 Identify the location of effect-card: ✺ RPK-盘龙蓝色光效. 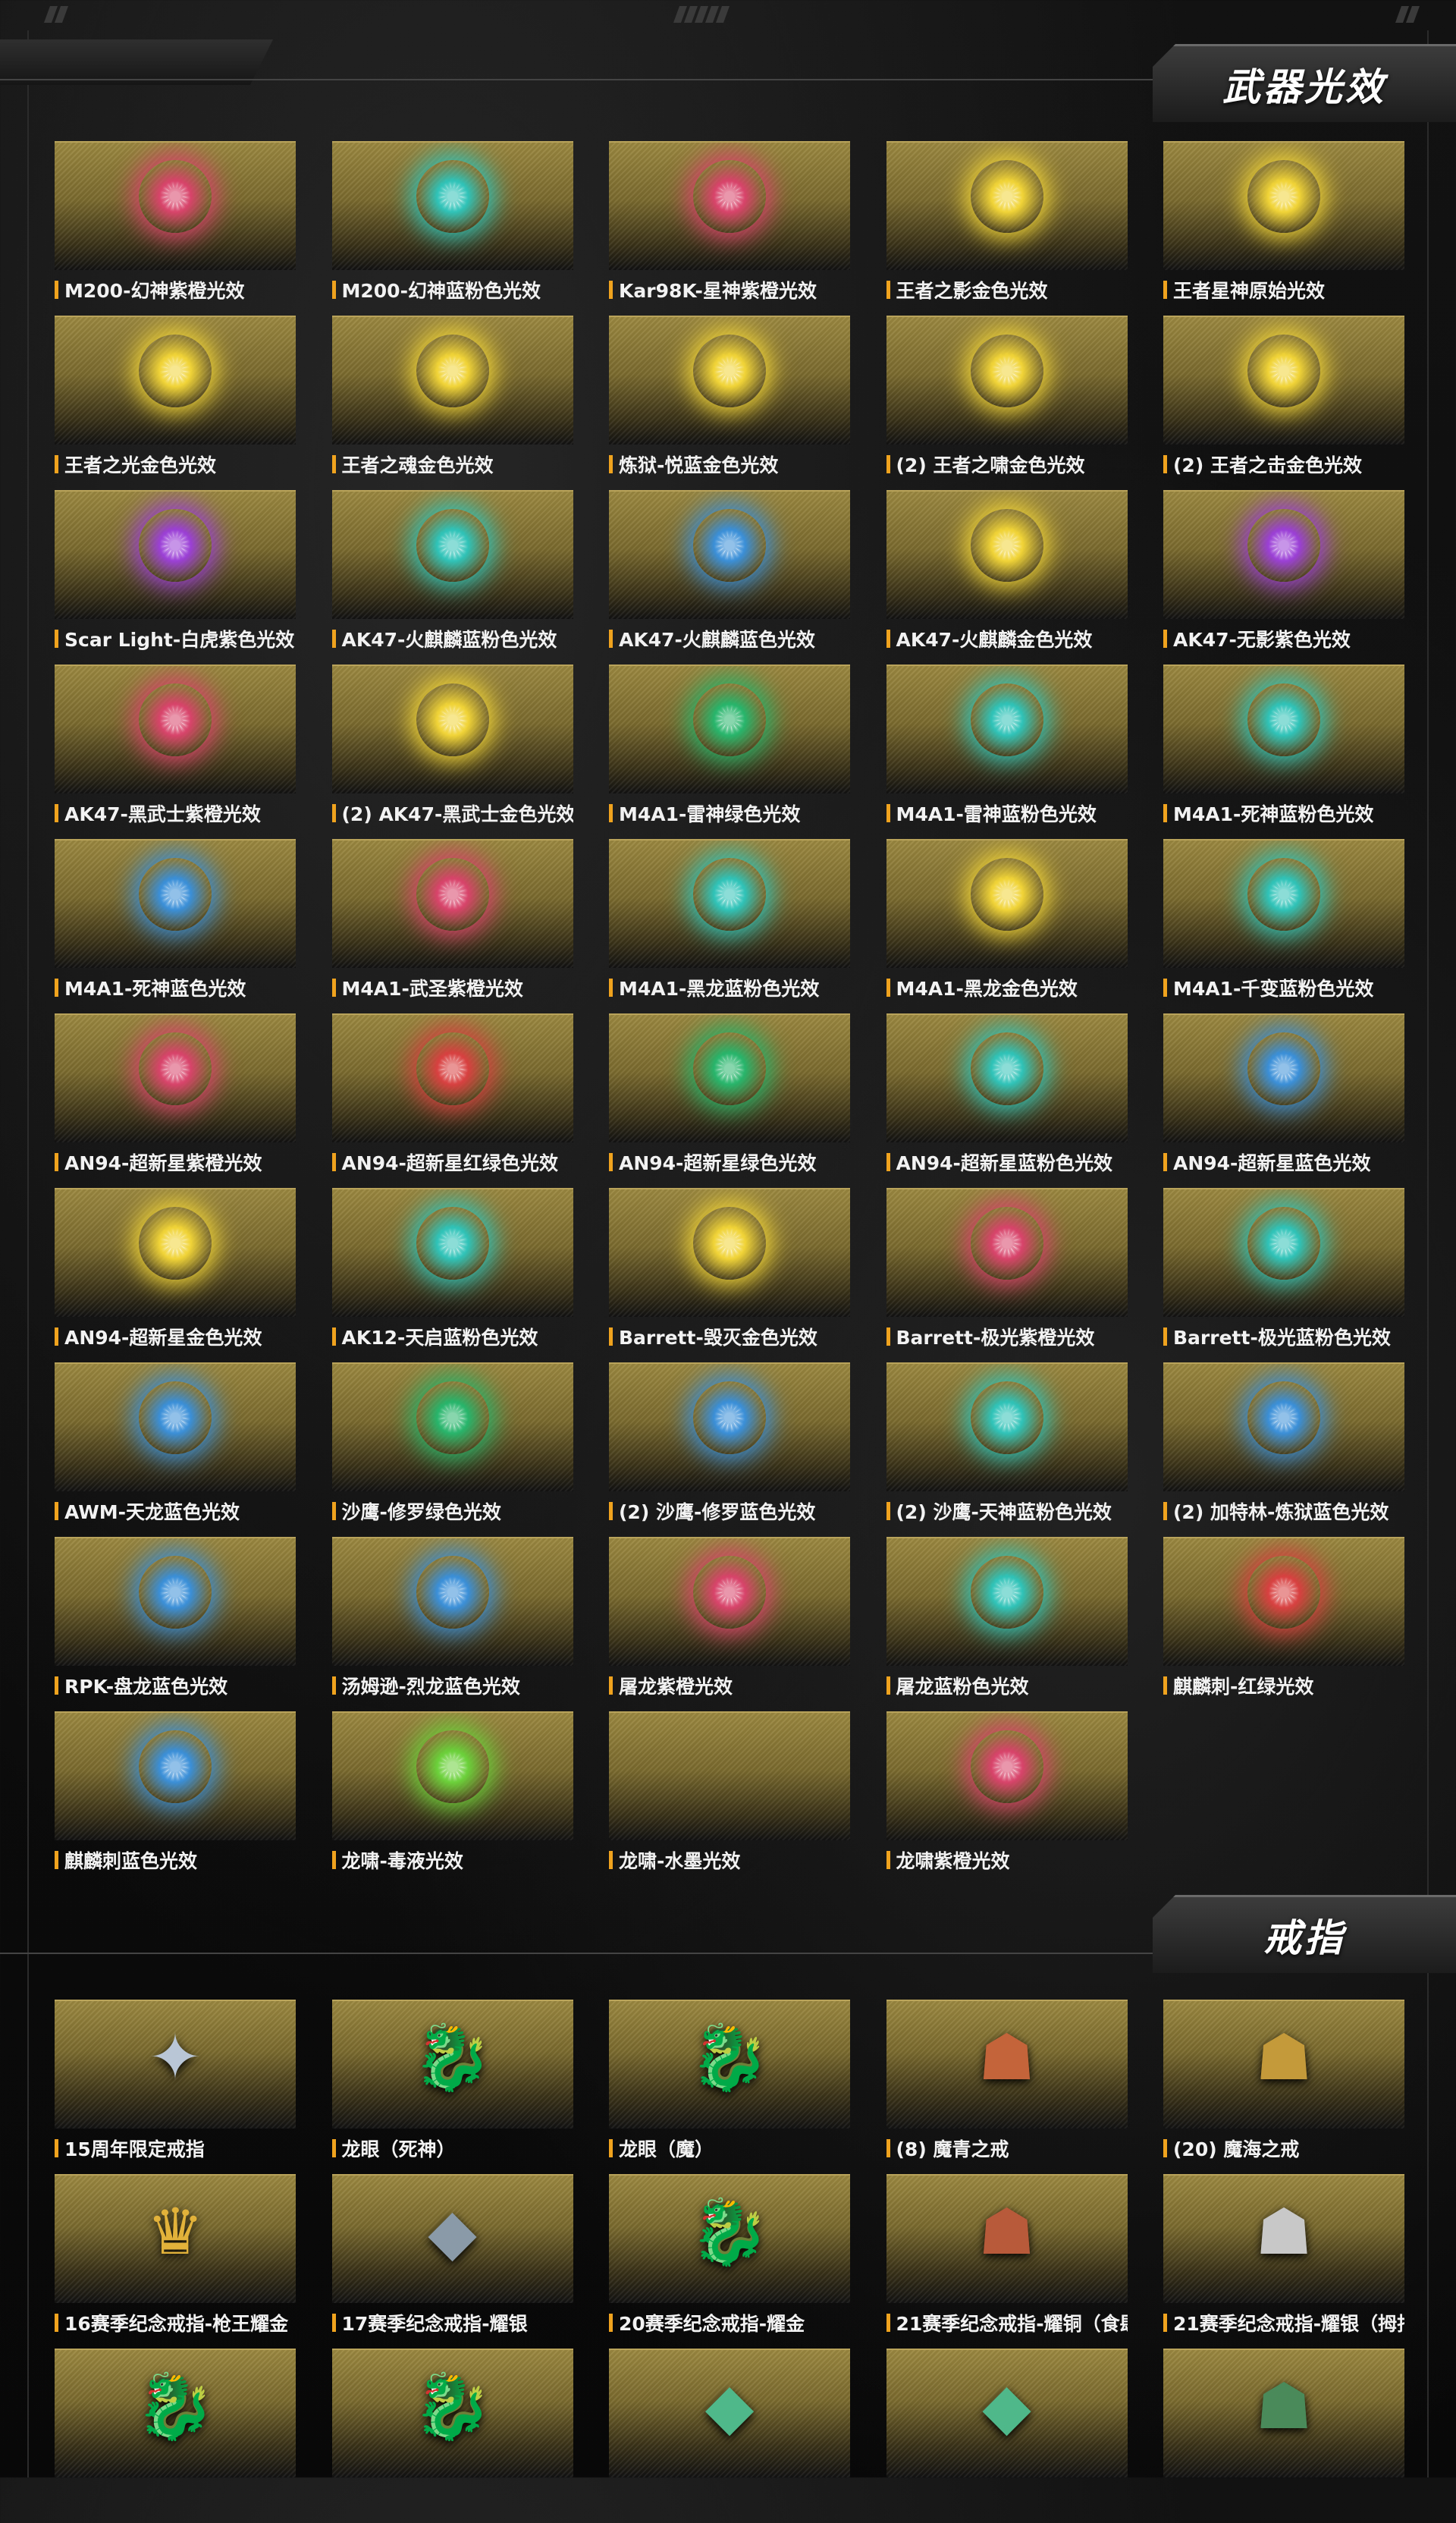
(175, 1624).